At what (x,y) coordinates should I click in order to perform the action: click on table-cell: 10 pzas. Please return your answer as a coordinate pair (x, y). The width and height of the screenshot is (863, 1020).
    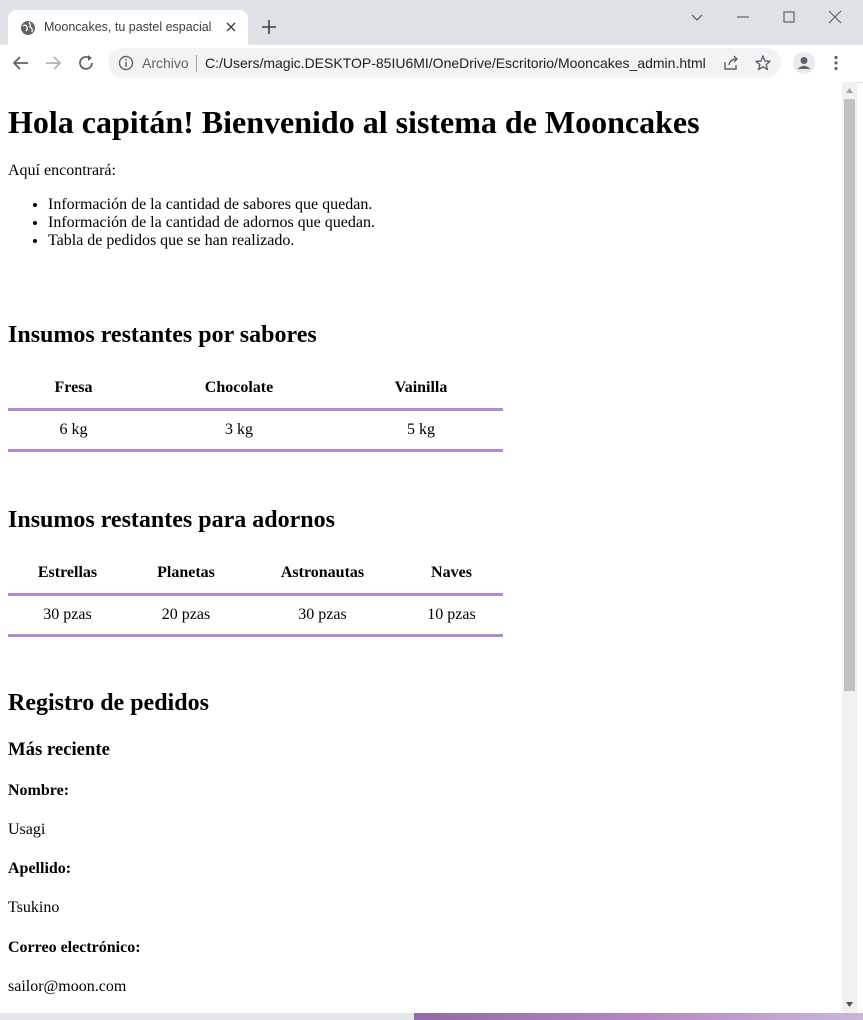
    Looking at the image, I should click on (451, 615).